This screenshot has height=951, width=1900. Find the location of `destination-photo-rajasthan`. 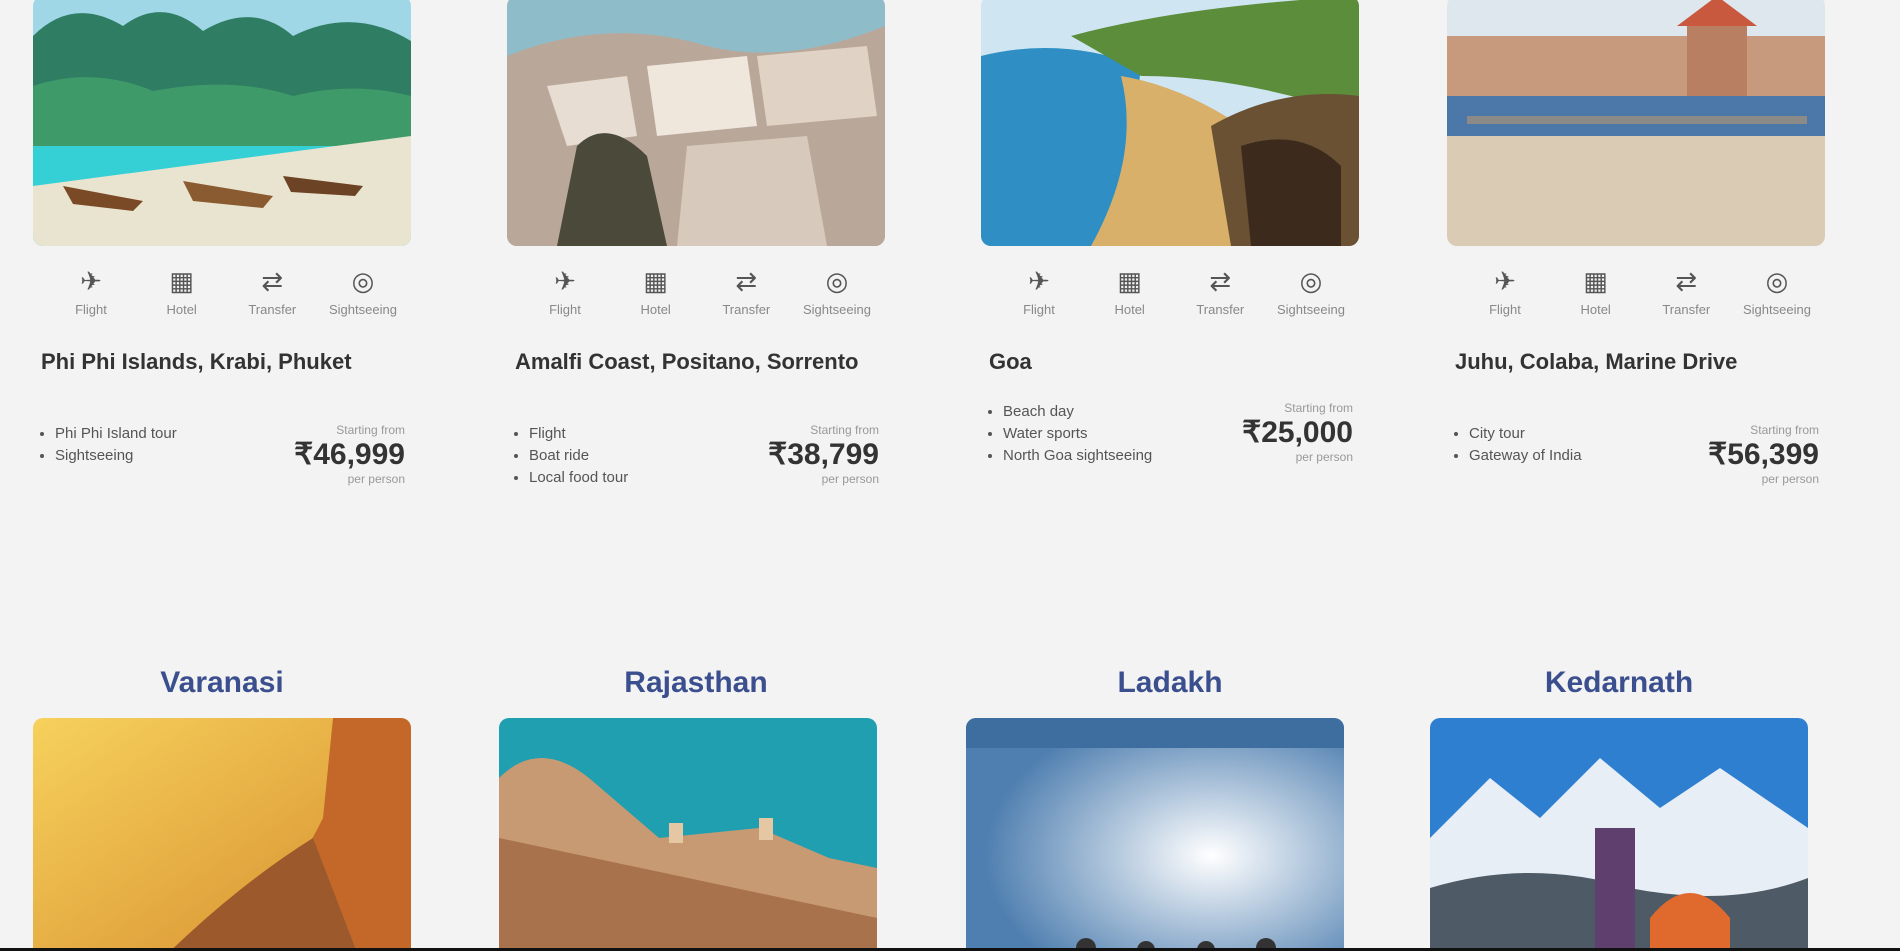

destination-photo-rajasthan is located at coordinates (688, 834).